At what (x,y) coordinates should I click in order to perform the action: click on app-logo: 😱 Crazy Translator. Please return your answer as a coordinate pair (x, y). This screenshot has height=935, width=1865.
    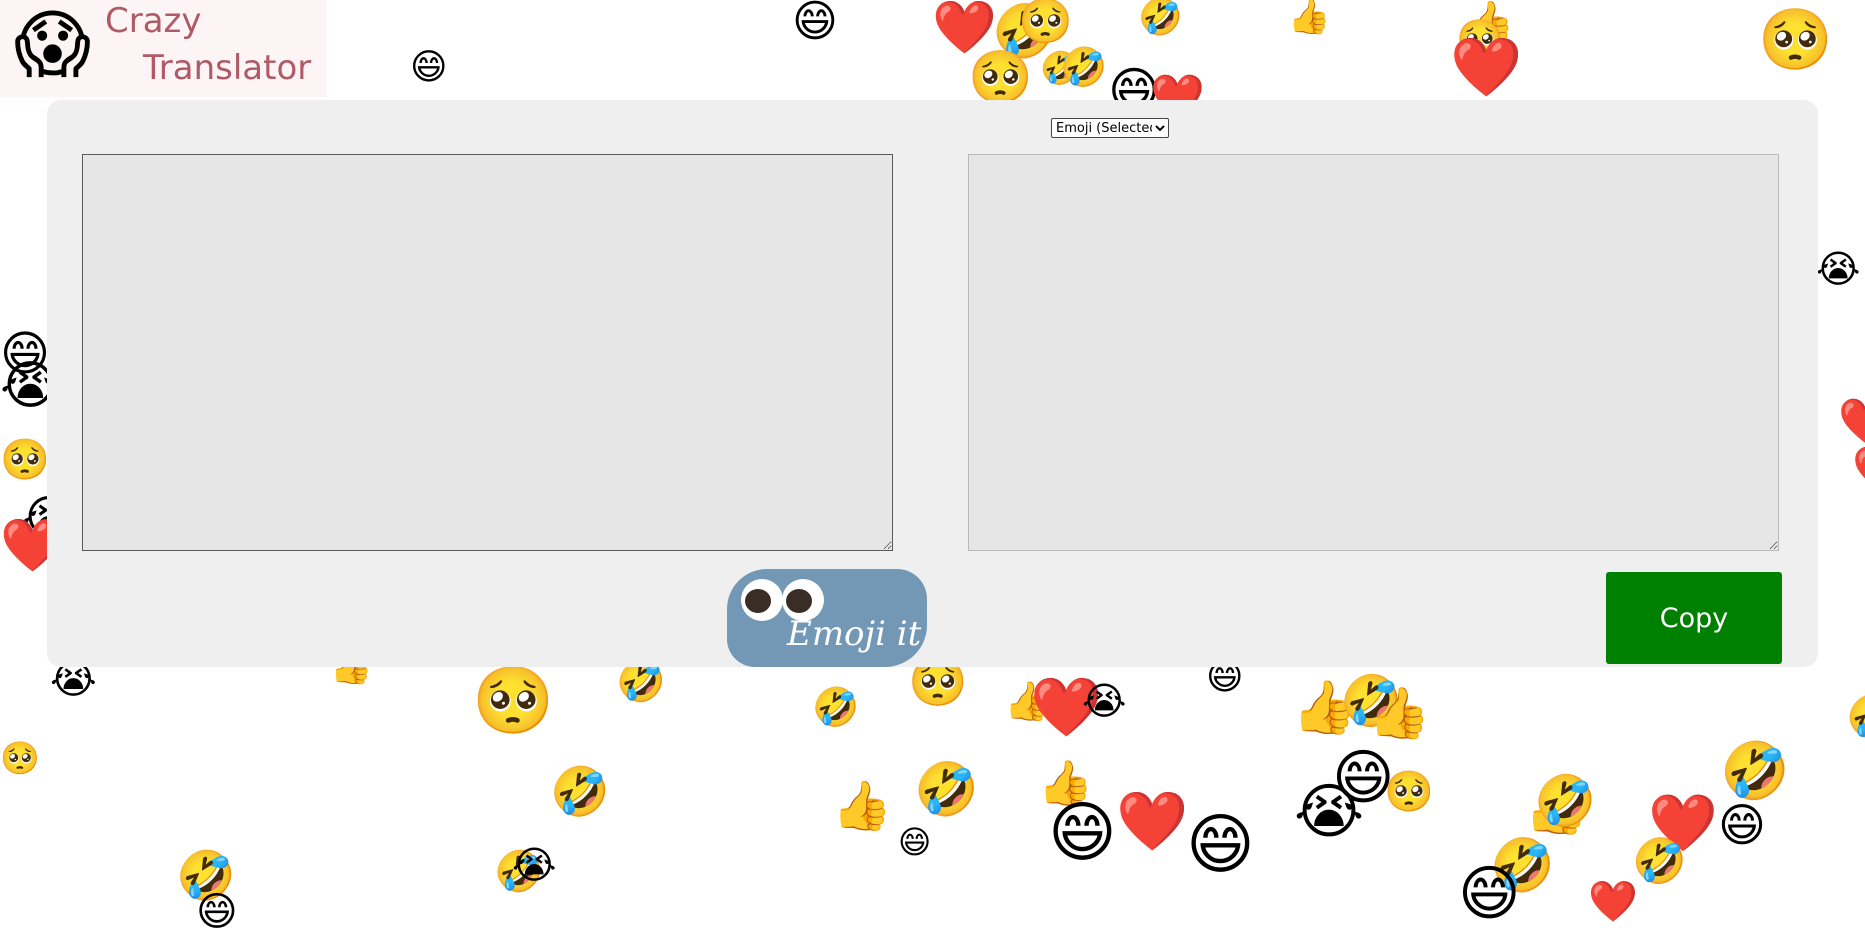
    Looking at the image, I should click on (163, 48).